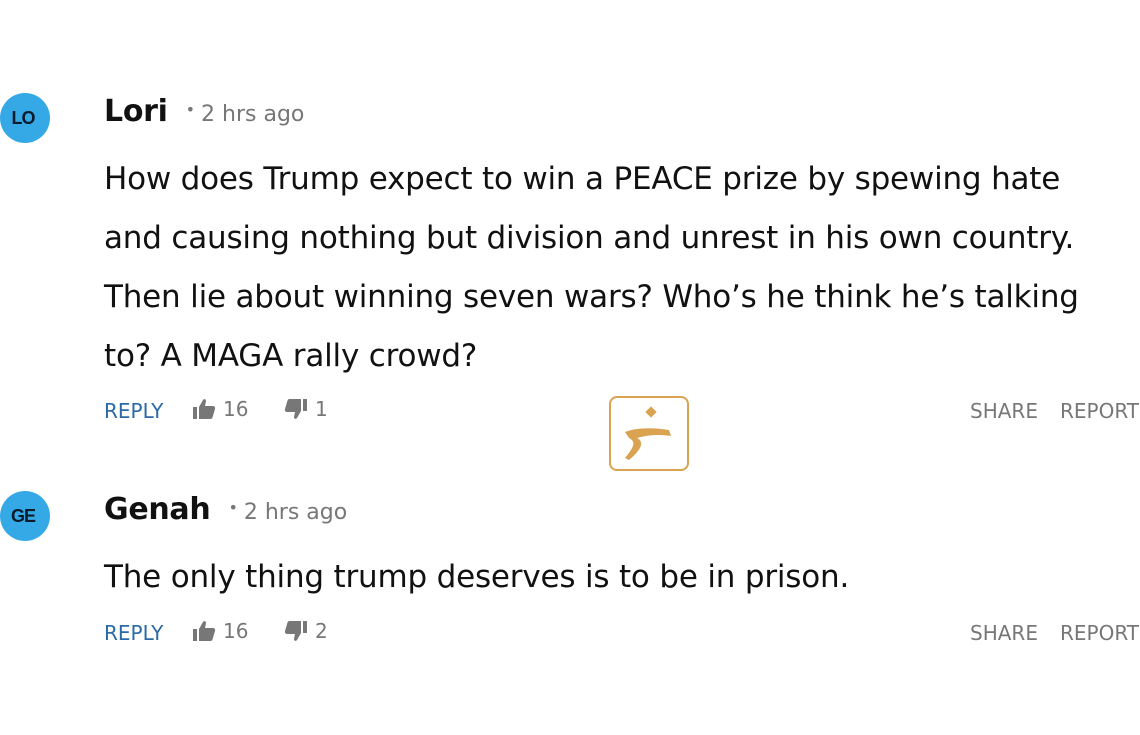  I want to click on comment-header: Lori • 2 hrs ago, so click(204, 114).